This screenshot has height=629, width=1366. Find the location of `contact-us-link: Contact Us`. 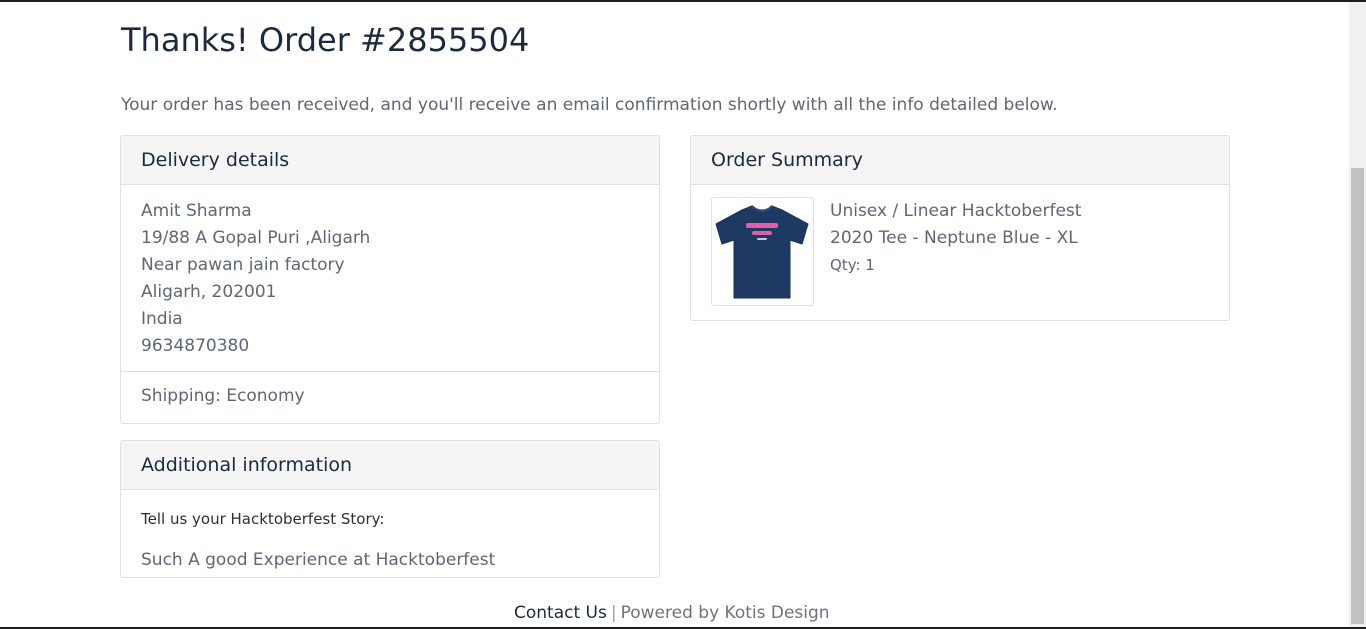

contact-us-link: Contact Us is located at coordinates (560, 613).